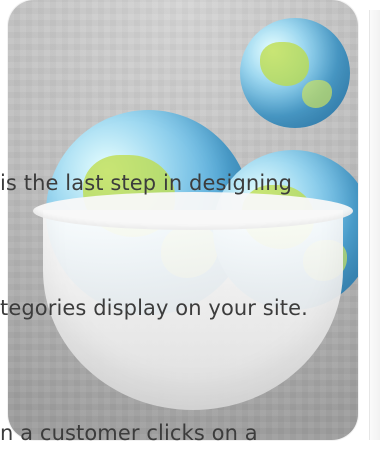  I want to click on right-edge-panel, so click(374, 225).